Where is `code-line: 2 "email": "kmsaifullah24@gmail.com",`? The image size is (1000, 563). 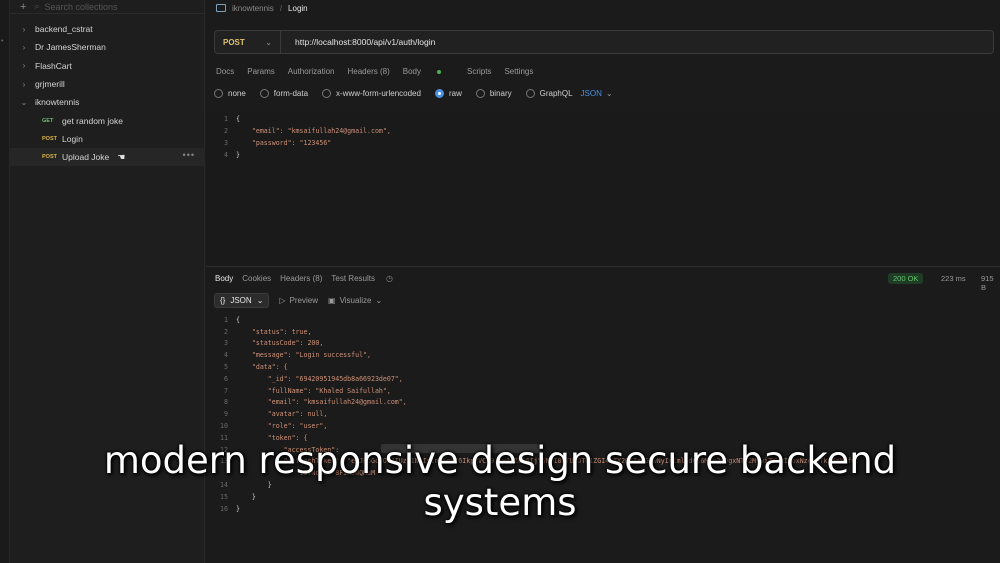
code-line: 2 "email": "kmsaifullah24@gmail.com", is located at coordinates (307, 131).